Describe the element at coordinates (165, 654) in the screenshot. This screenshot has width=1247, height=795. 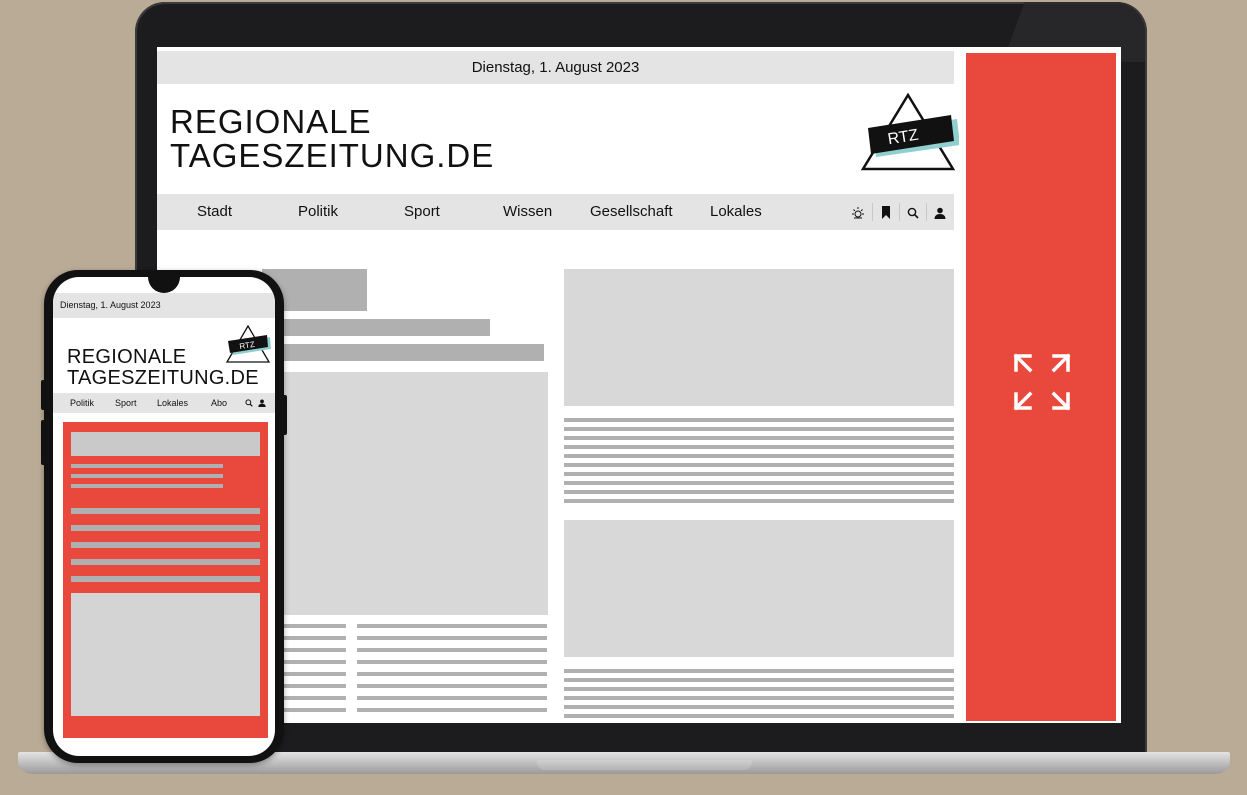
I see `mobile-image-placeholder` at that location.